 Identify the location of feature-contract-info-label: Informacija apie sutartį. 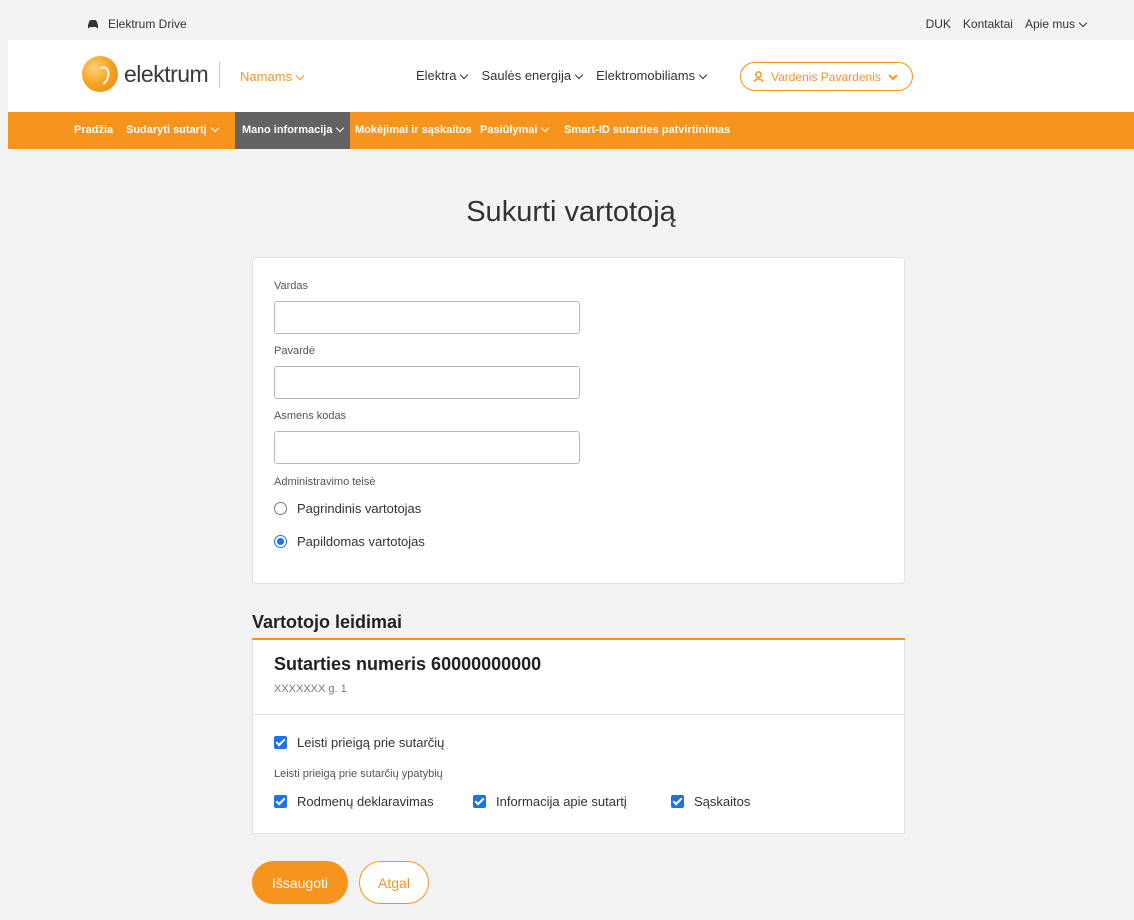
(561, 801).